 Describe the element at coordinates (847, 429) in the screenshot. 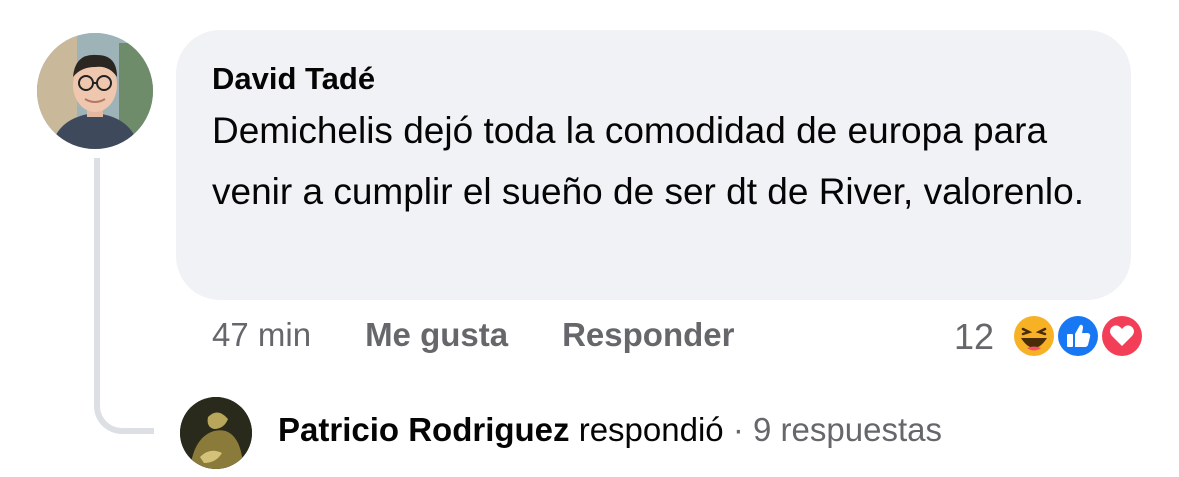

I see `reply-count: 9 respuestas` at that location.